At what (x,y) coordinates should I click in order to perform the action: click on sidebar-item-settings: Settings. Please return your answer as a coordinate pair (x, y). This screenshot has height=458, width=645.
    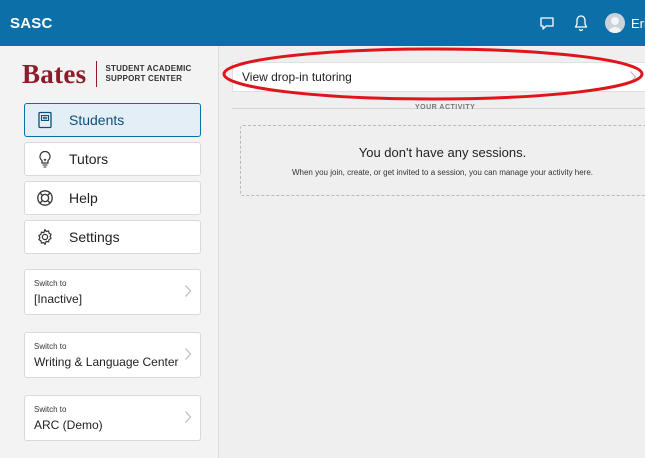
    Looking at the image, I should click on (112, 237).